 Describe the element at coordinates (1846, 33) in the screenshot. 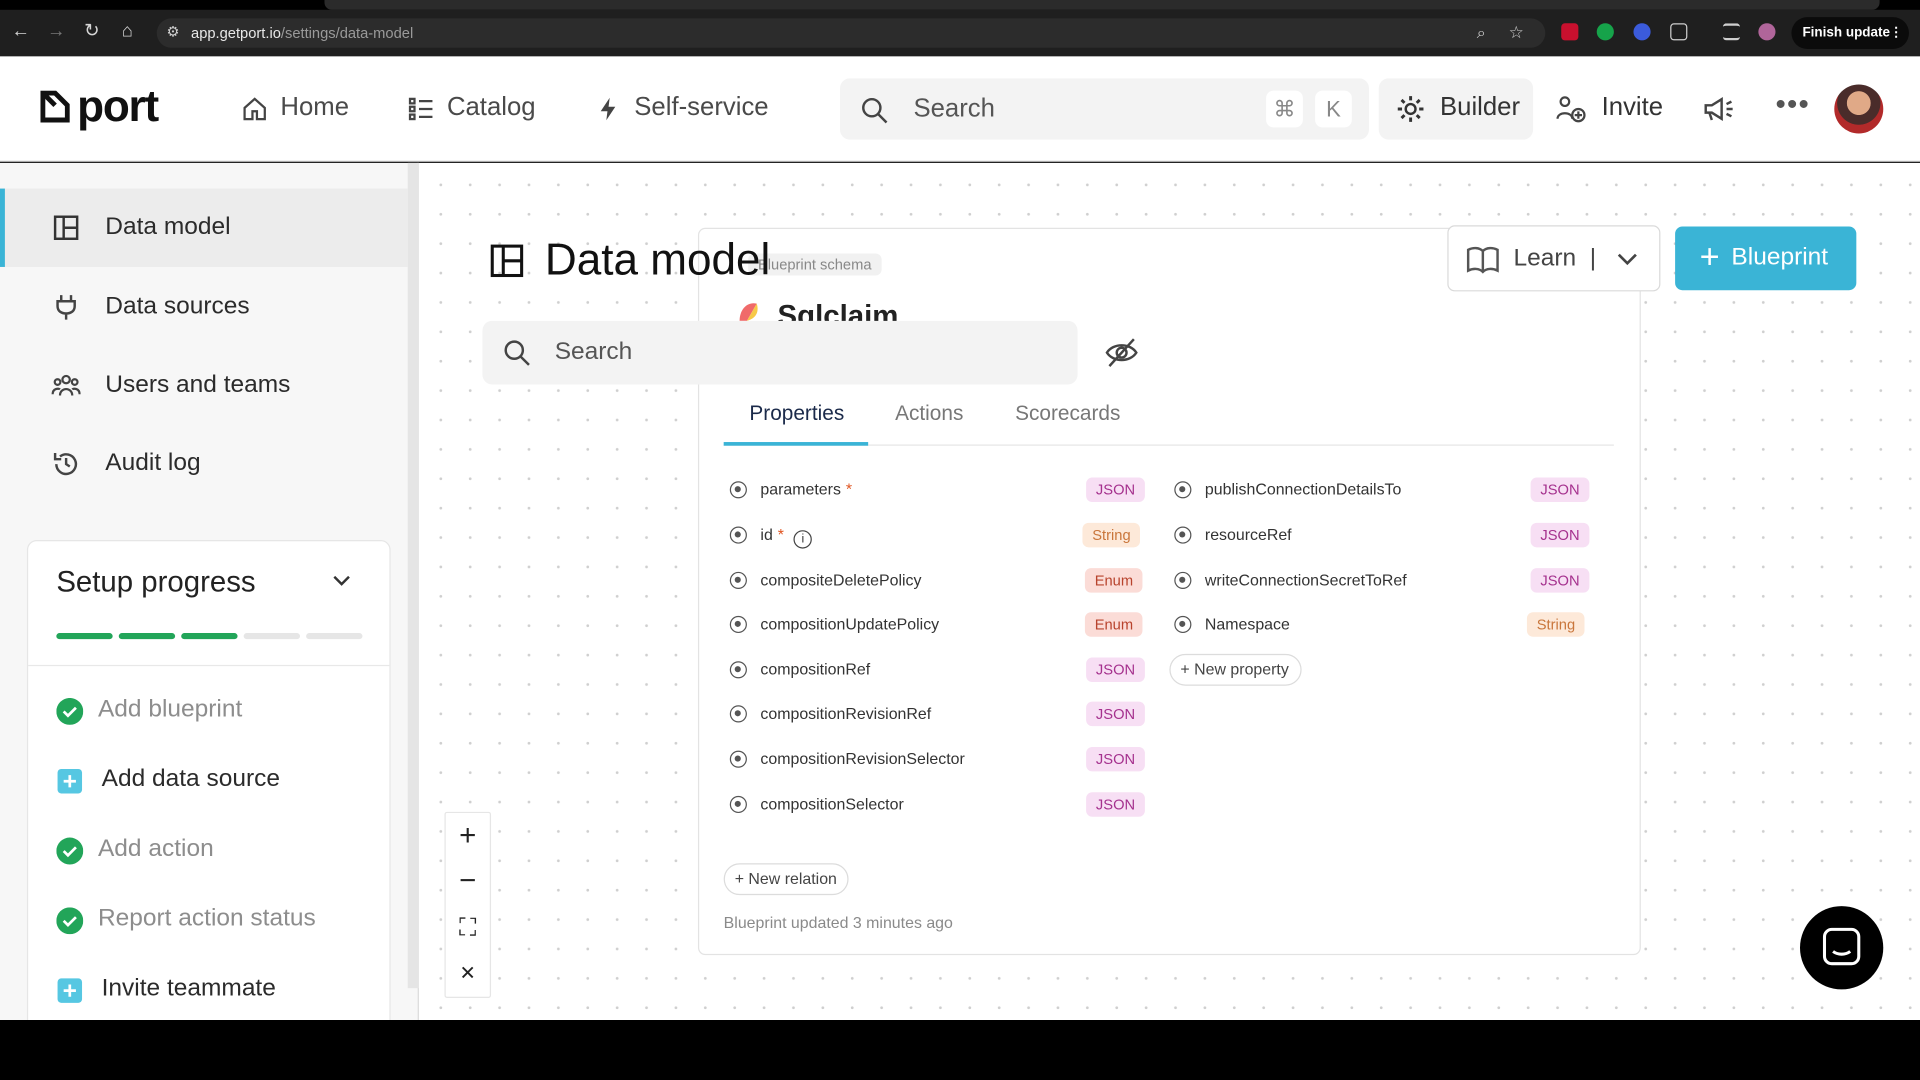

I see `finish-update-label: Finish update` at that location.